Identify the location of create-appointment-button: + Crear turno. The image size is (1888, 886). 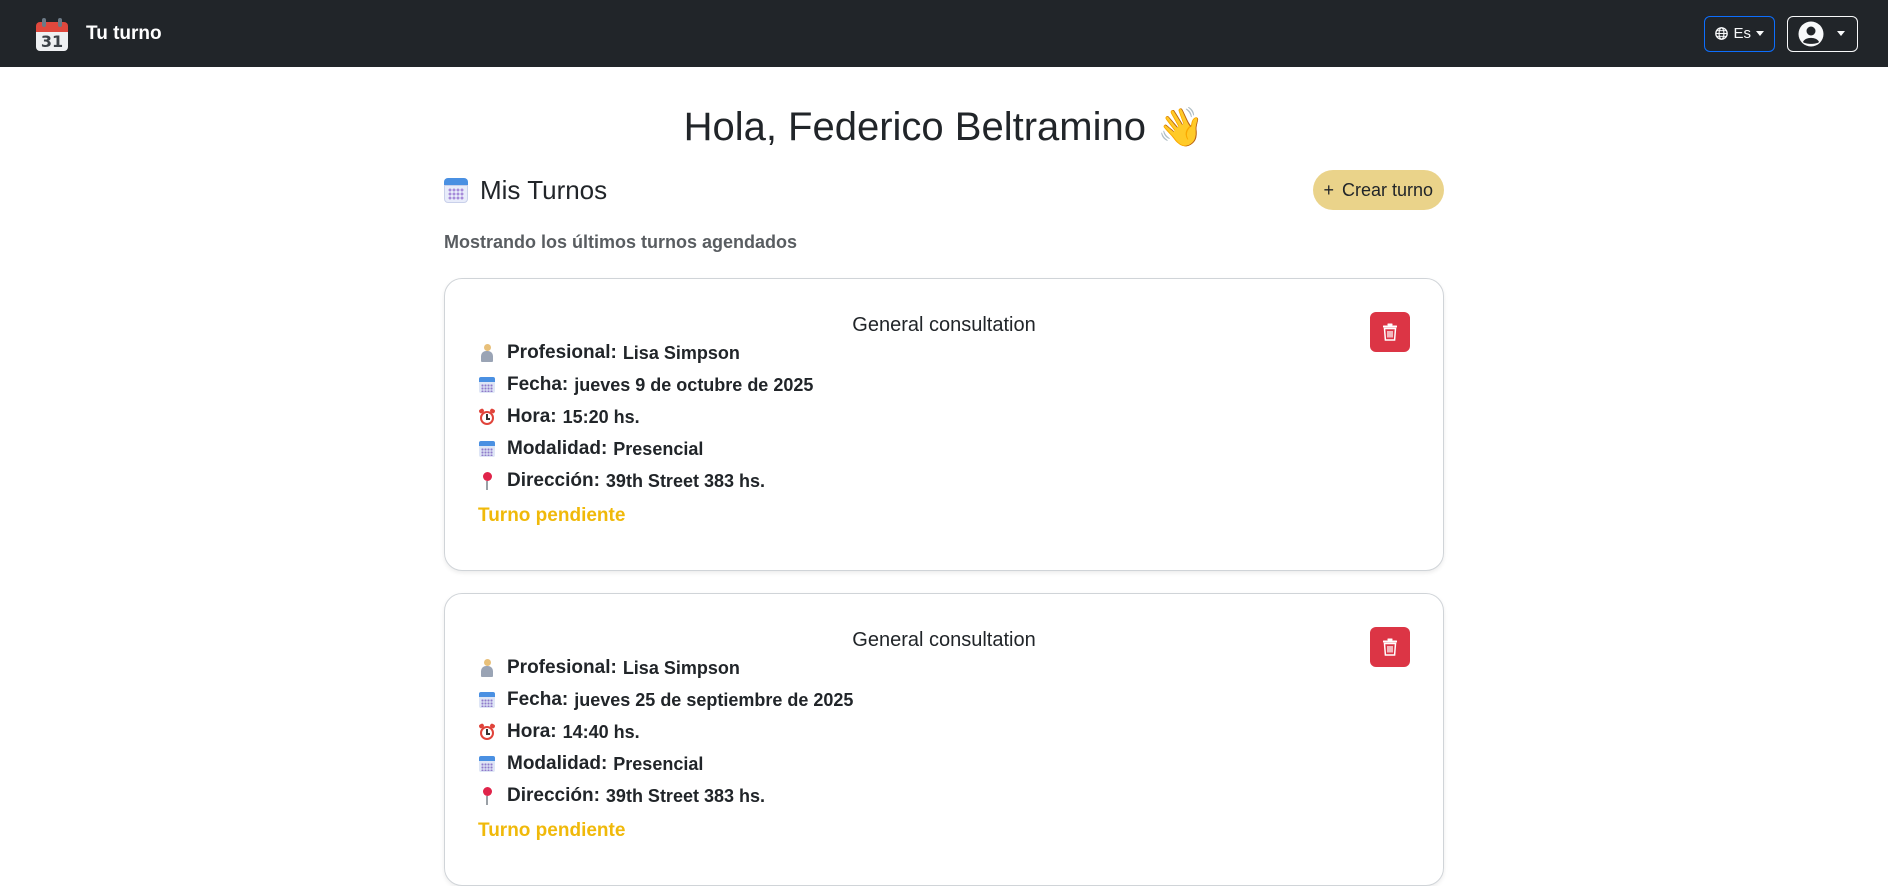
(1378, 190).